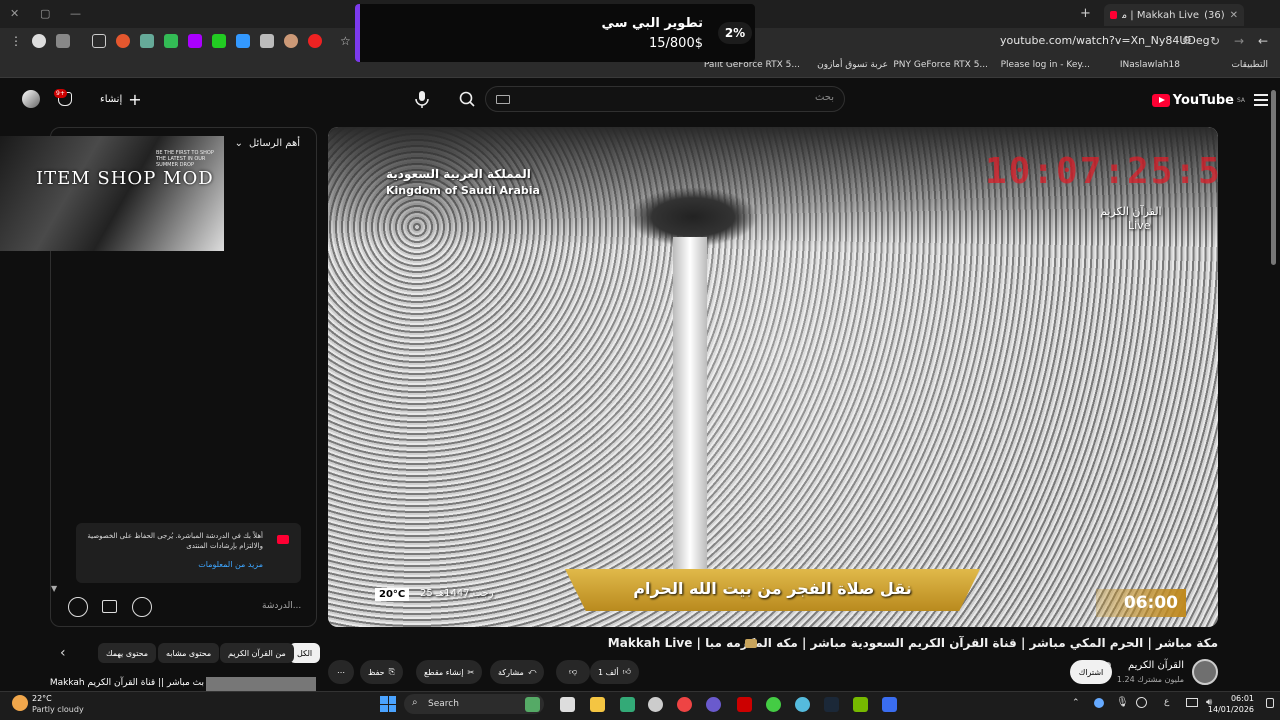 The image size is (1280, 720). Describe the element at coordinates (422, 99) in the screenshot. I see `microphone-icon` at that location.